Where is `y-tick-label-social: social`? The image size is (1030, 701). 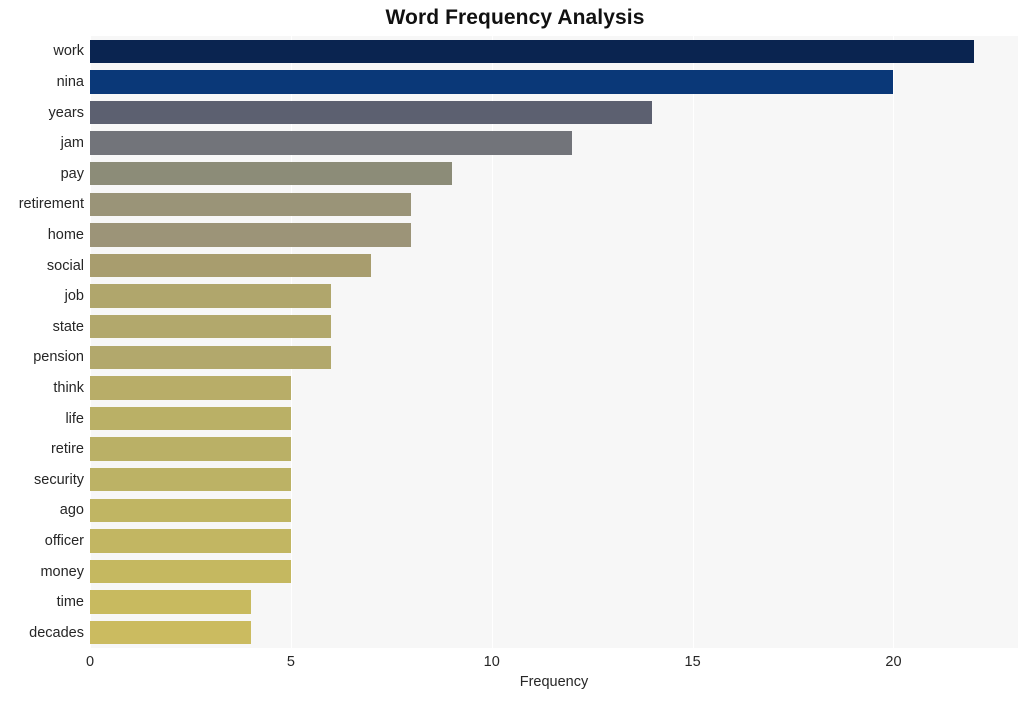
y-tick-label-social: social is located at coordinates (65, 265).